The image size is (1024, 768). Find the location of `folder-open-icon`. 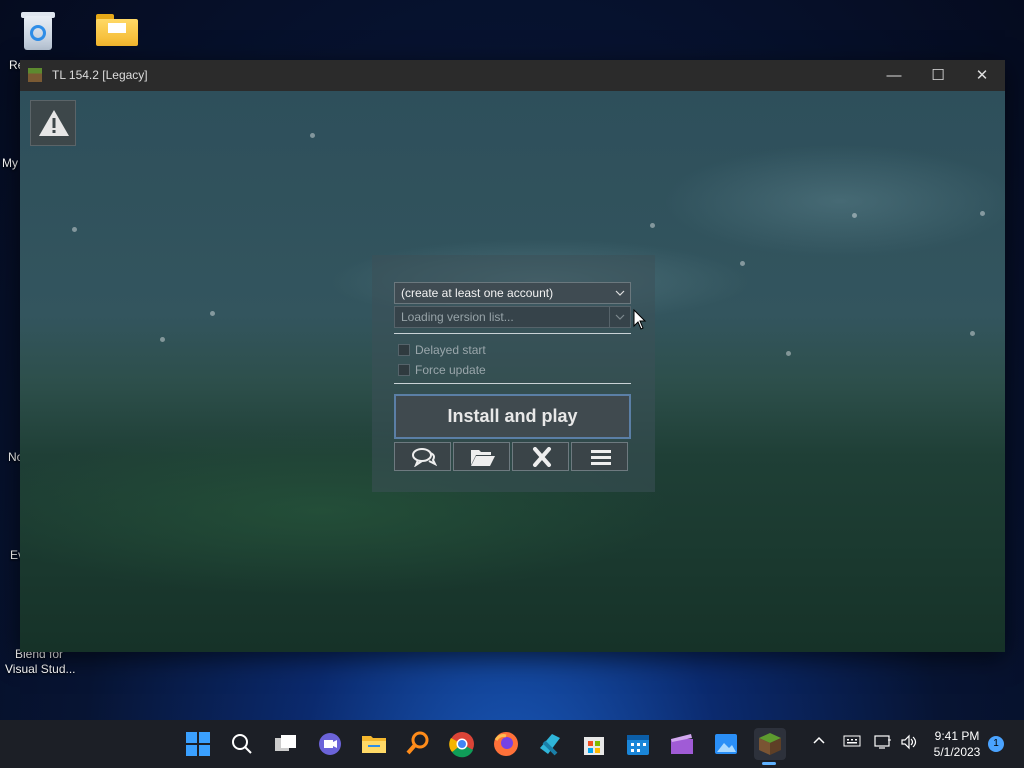

folder-open-icon is located at coordinates (483, 458).